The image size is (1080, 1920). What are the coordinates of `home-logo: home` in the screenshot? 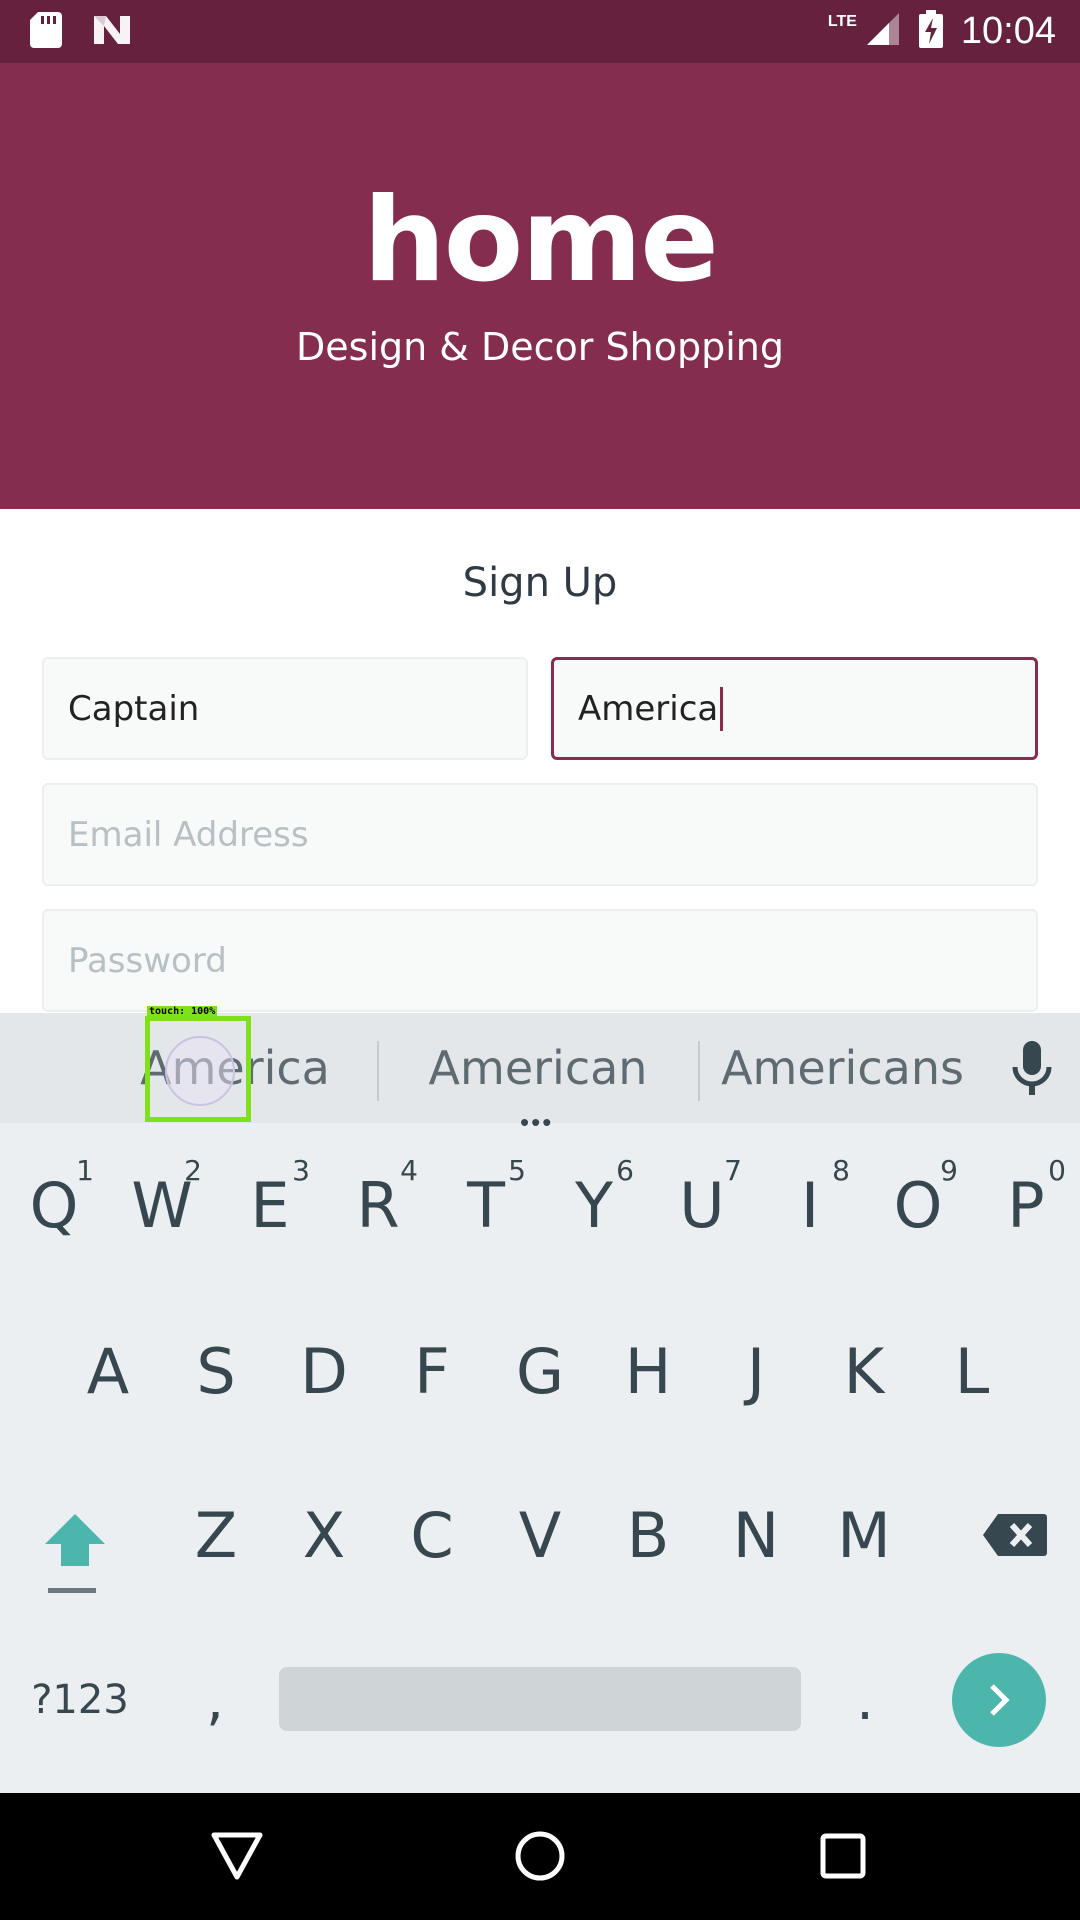 It's located at (541, 240).